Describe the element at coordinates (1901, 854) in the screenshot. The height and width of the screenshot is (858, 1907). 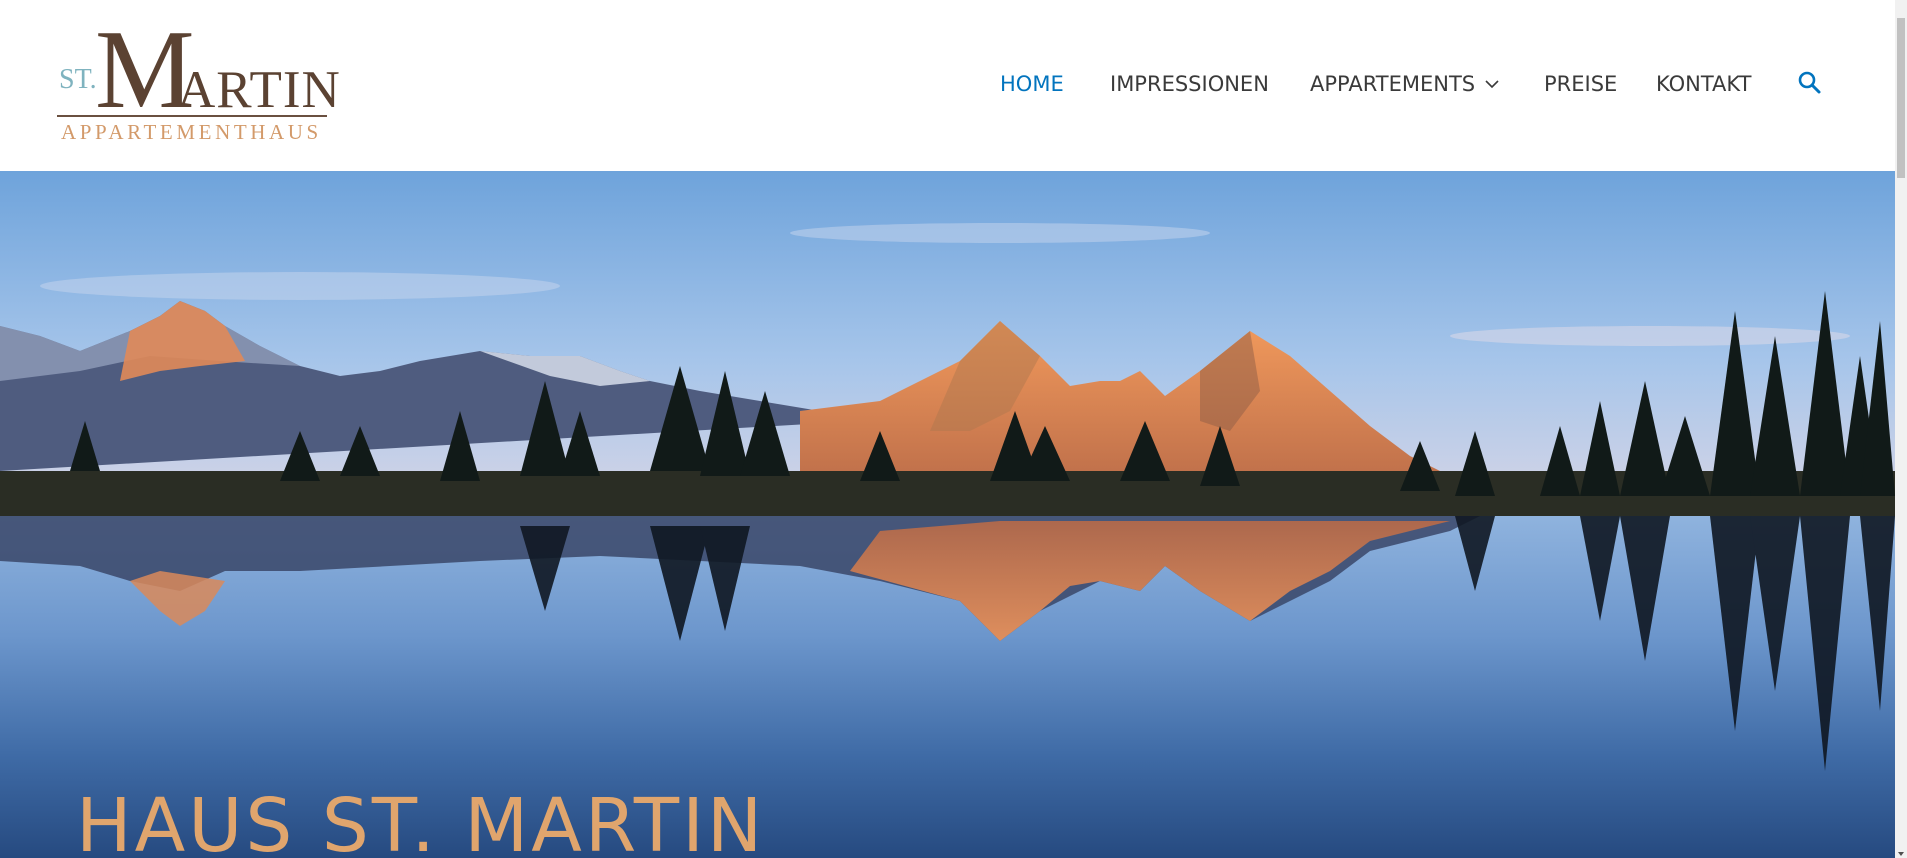
I see `scroll-down-arrow-icon` at that location.